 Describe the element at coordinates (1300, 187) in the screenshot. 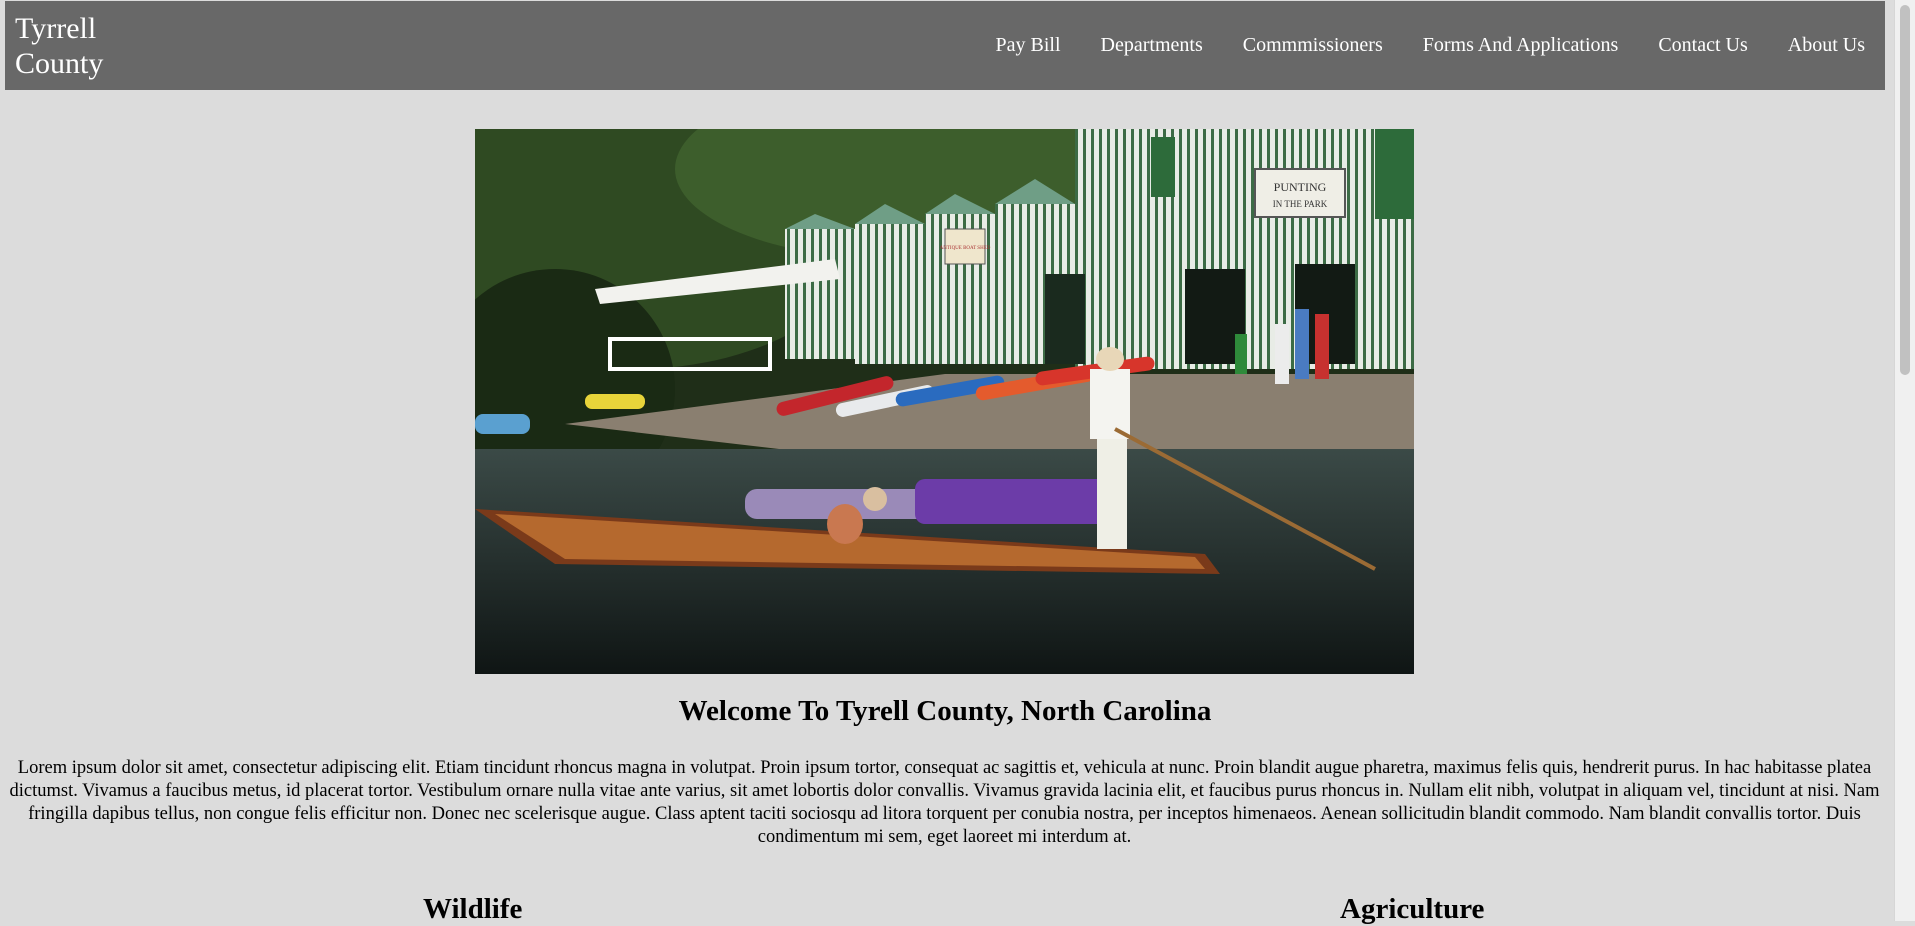

I see `svg-text: PUNTING` at that location.